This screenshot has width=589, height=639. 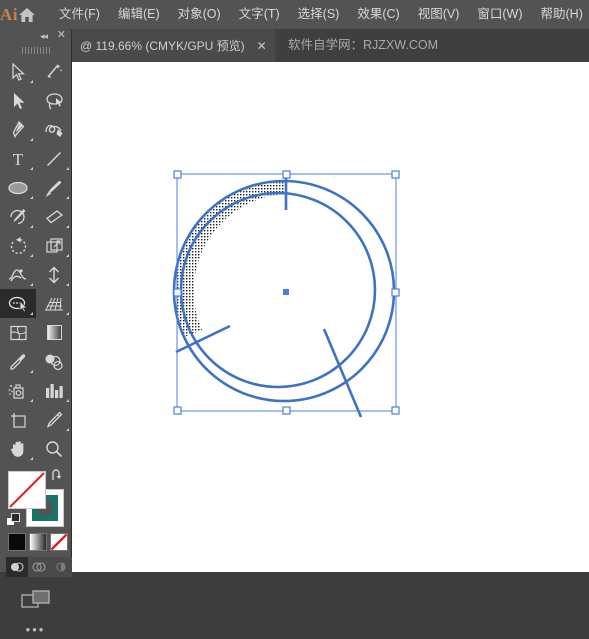 What do you see at coordinates (18, 245) in the screenshot?
I see `tool-rotate` at bounding box center [18, 245].